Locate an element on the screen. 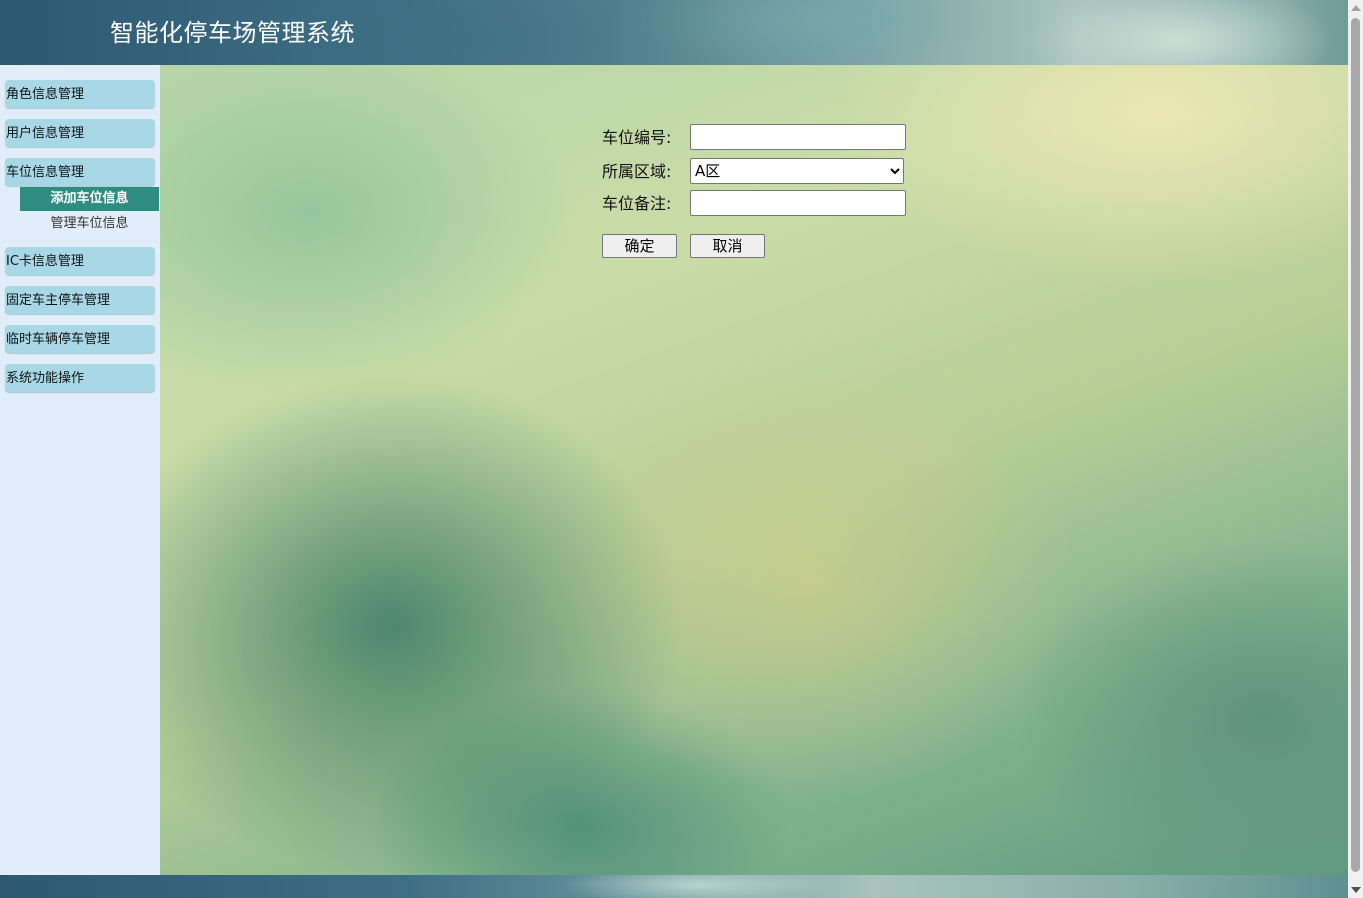  remark-label: 车位备注: is located at coordinates (637, 203).